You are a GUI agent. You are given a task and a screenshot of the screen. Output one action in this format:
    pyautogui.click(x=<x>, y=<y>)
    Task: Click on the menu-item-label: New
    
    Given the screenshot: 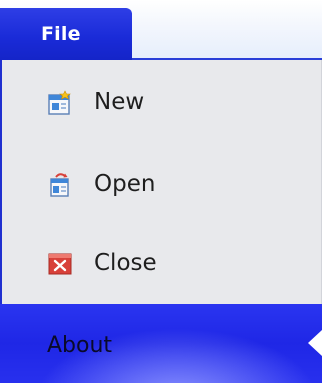 What is the action you would take?
    pyautogui.click(x=119, y=102)
    